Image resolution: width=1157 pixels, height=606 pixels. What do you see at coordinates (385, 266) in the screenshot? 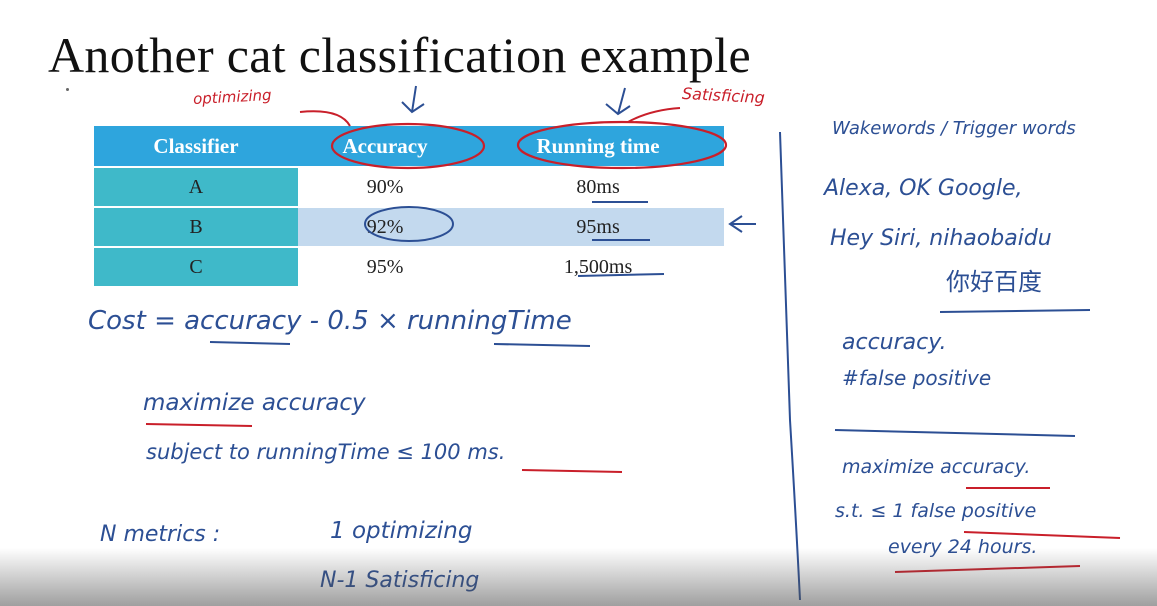
I see `cell-accuracy: 95%` at bounding box center [385, 266].